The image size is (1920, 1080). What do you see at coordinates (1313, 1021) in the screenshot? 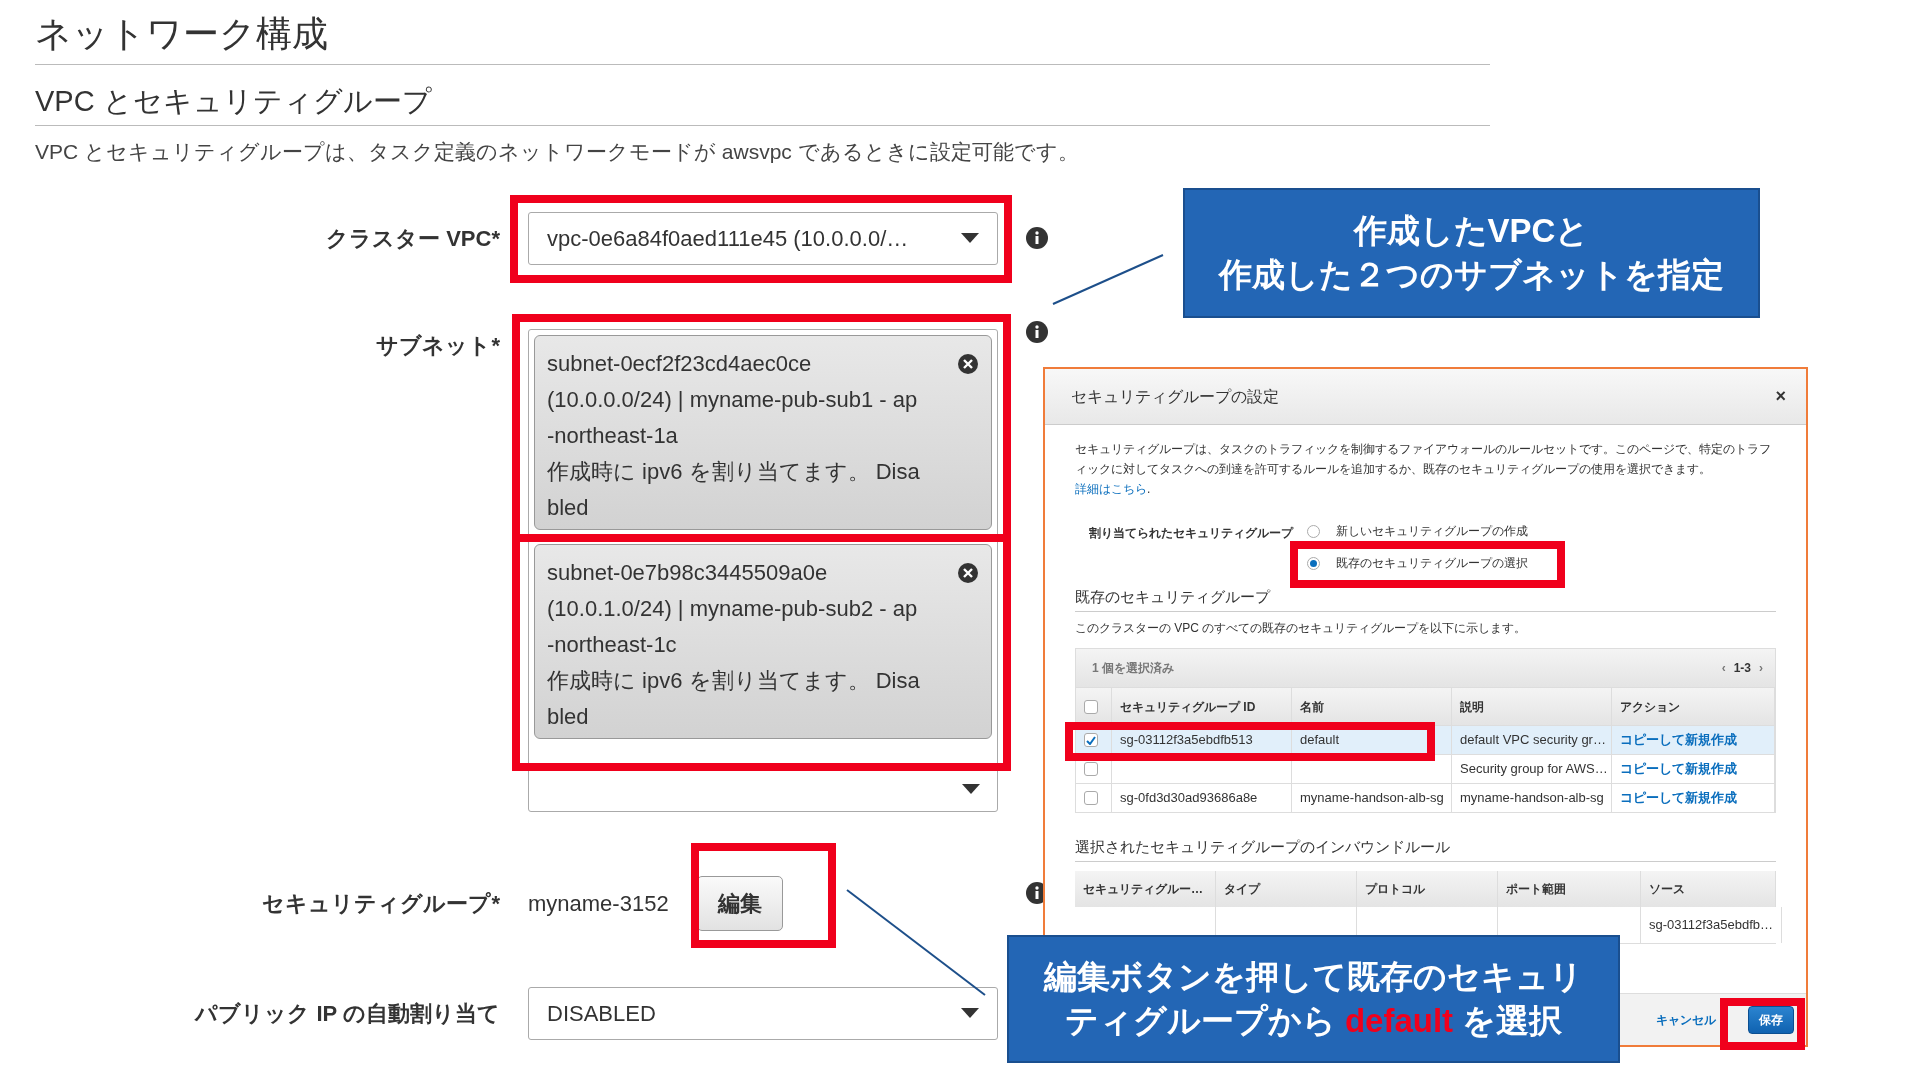
I see `callout-text: ティグループから default を選択` at bounding box center [1313, 1021].